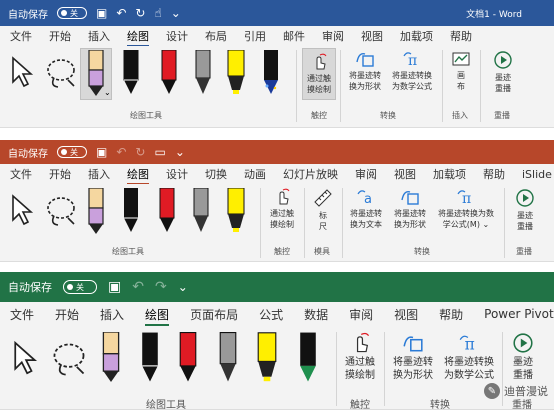 Image resolution: width=554 pixels, height=410 pixels. I want to click on ink-to-math-button: π 将墨迹转换为数 学公式(M) ⌄, so click(466, 209).